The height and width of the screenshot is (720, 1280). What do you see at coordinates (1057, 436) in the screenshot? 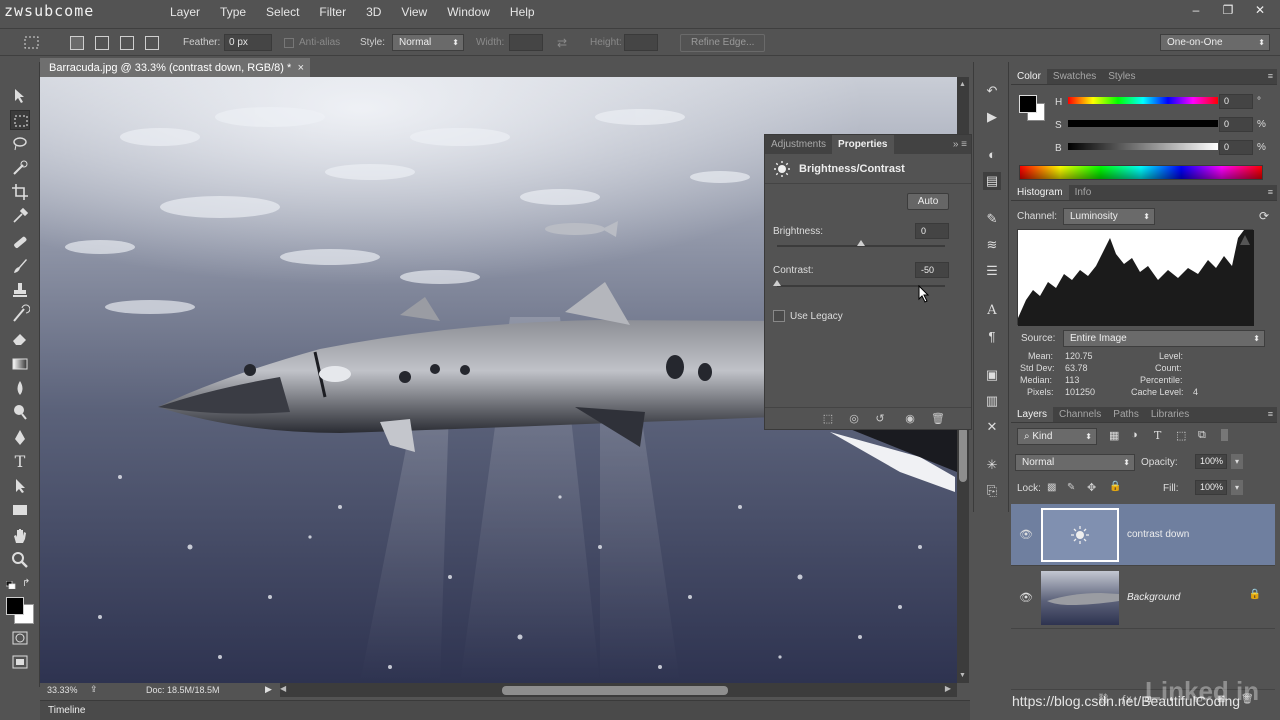
I see `filter-kind-select: ⌕ Kind ⬍` at bounding box center [1057, 436].